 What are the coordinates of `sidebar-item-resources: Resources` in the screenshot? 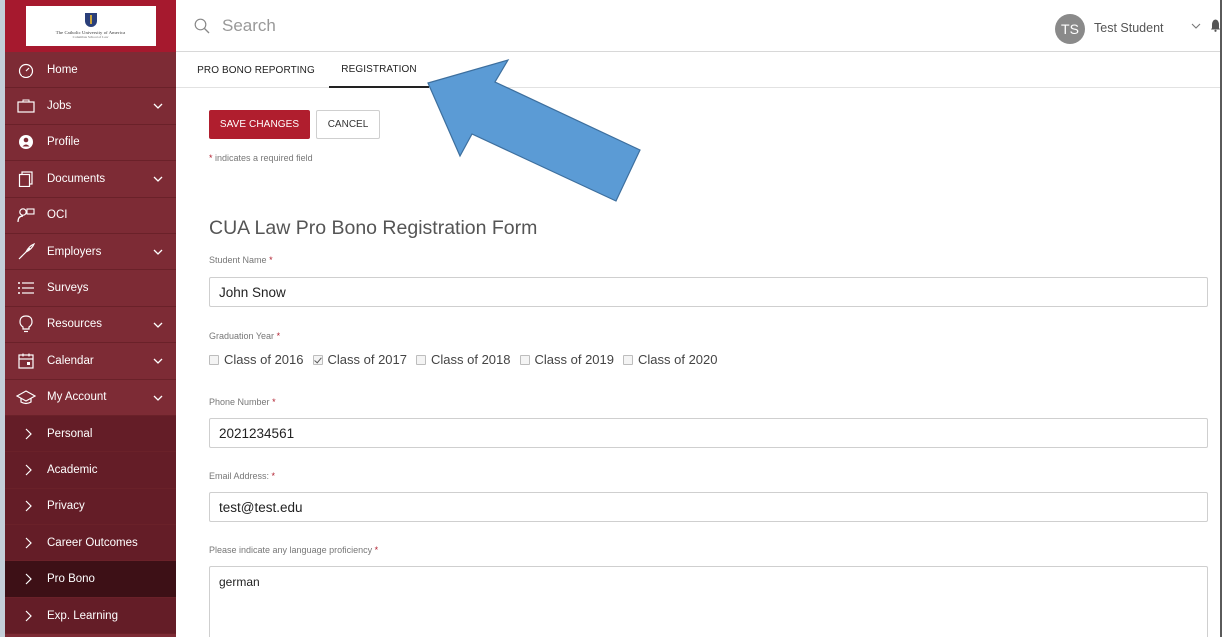 It's located at (90, 325).